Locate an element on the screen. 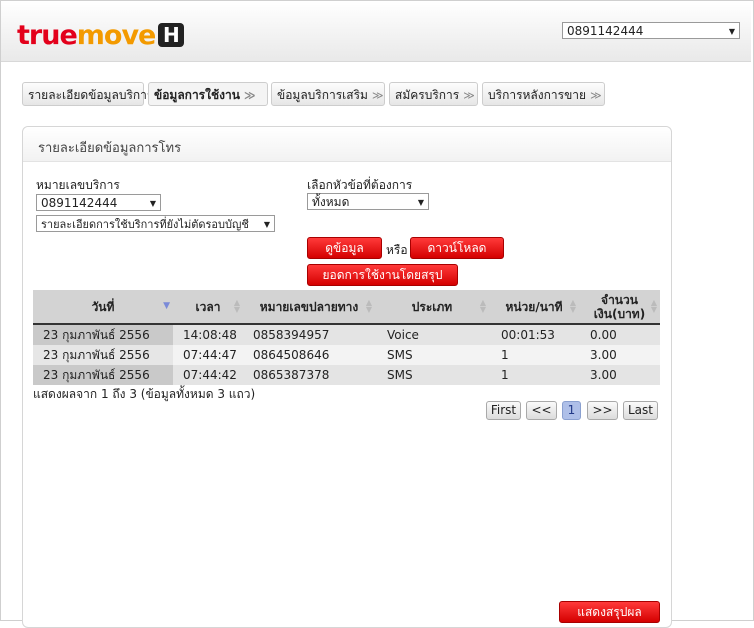 The image size is (754, 628). cell-time: 07:44:47 is located at coordinates (210, 355).